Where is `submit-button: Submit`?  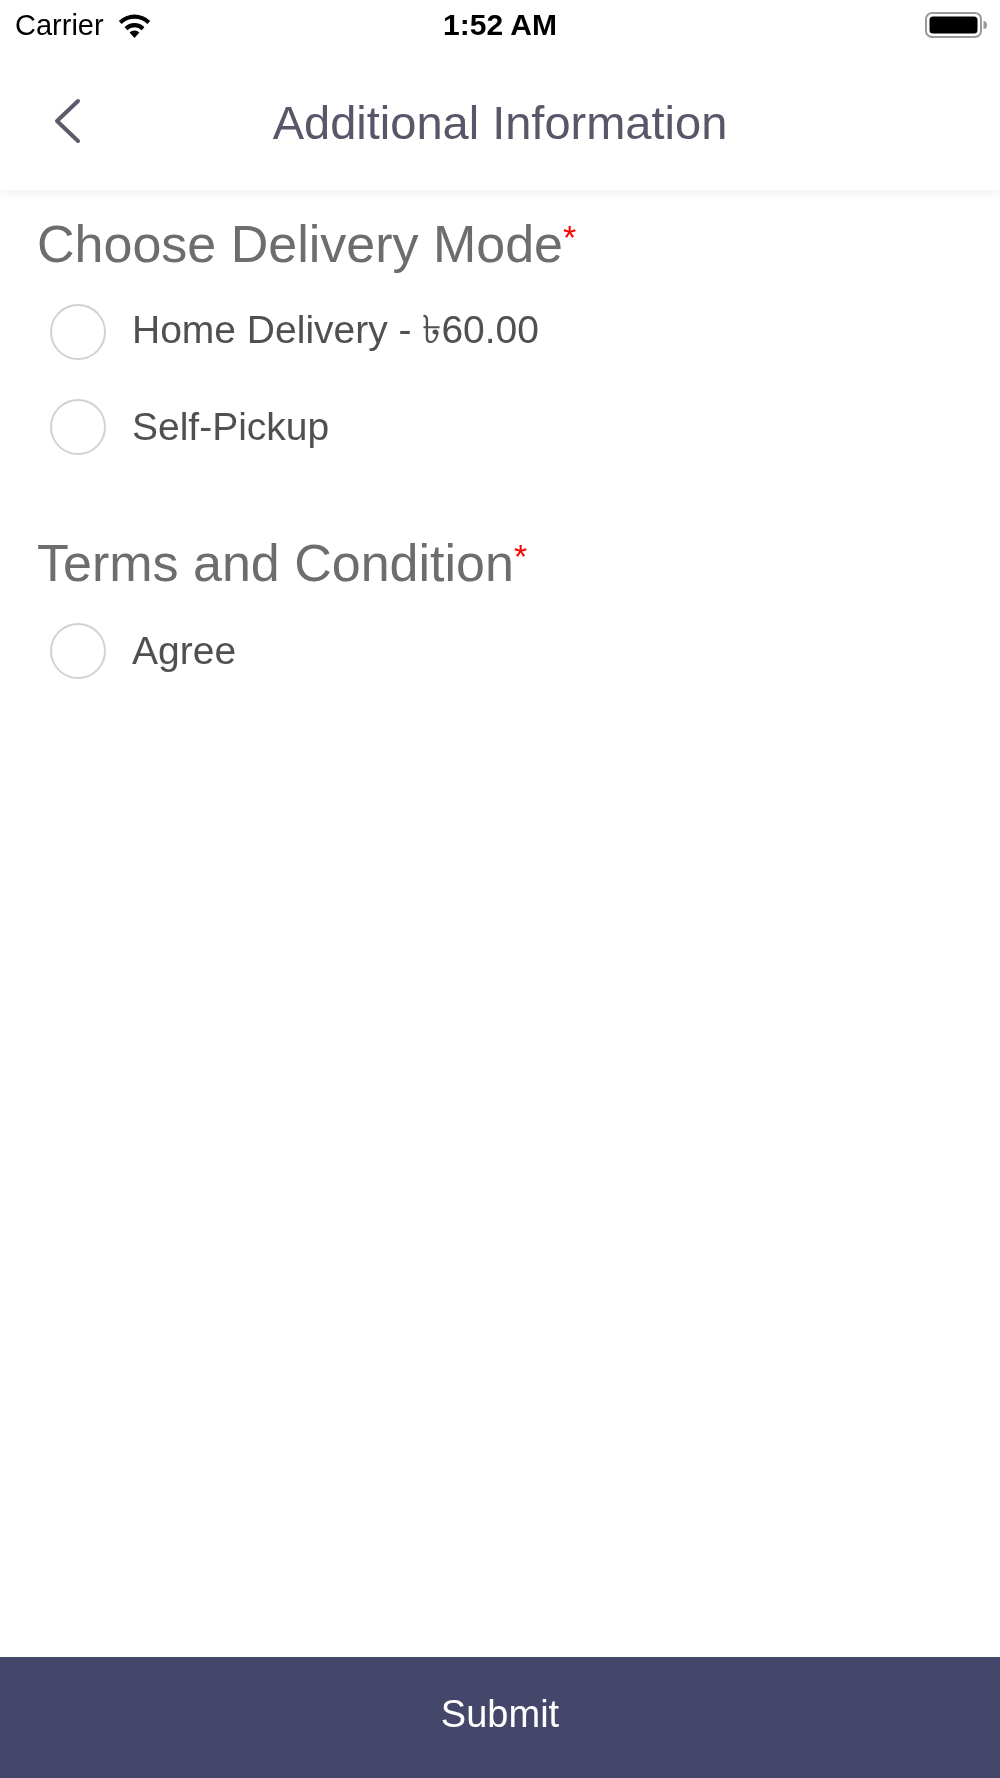
submit-button: Submit is located at coordinates (500, 1717).